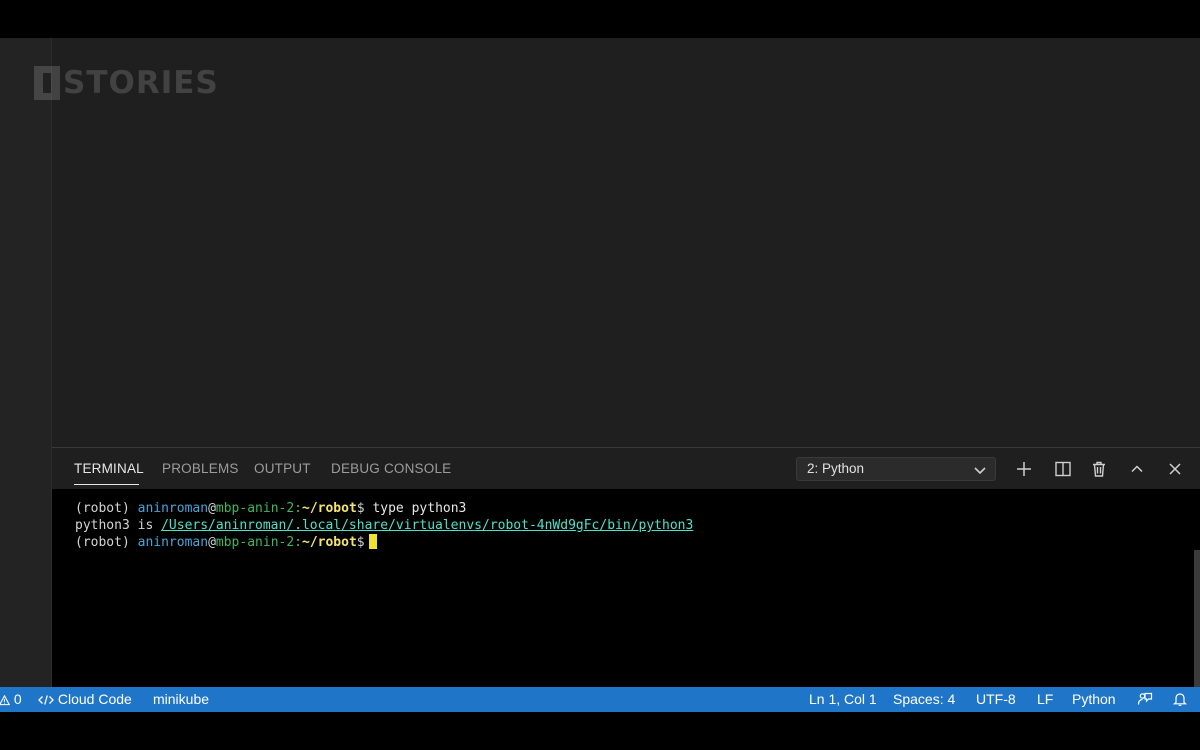 The height and width of the screenshot is (750, 1200). I want to click on chevron-down-icon, so click(980, 469).